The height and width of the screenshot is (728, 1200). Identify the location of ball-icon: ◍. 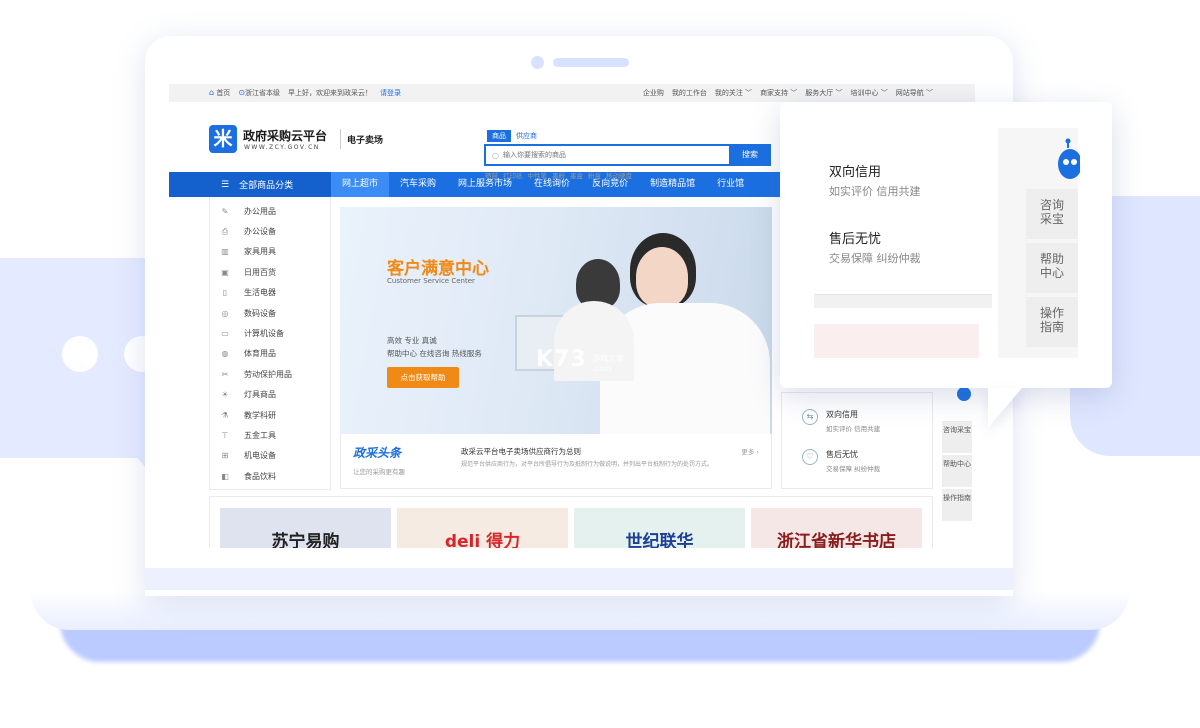
(225, 354).